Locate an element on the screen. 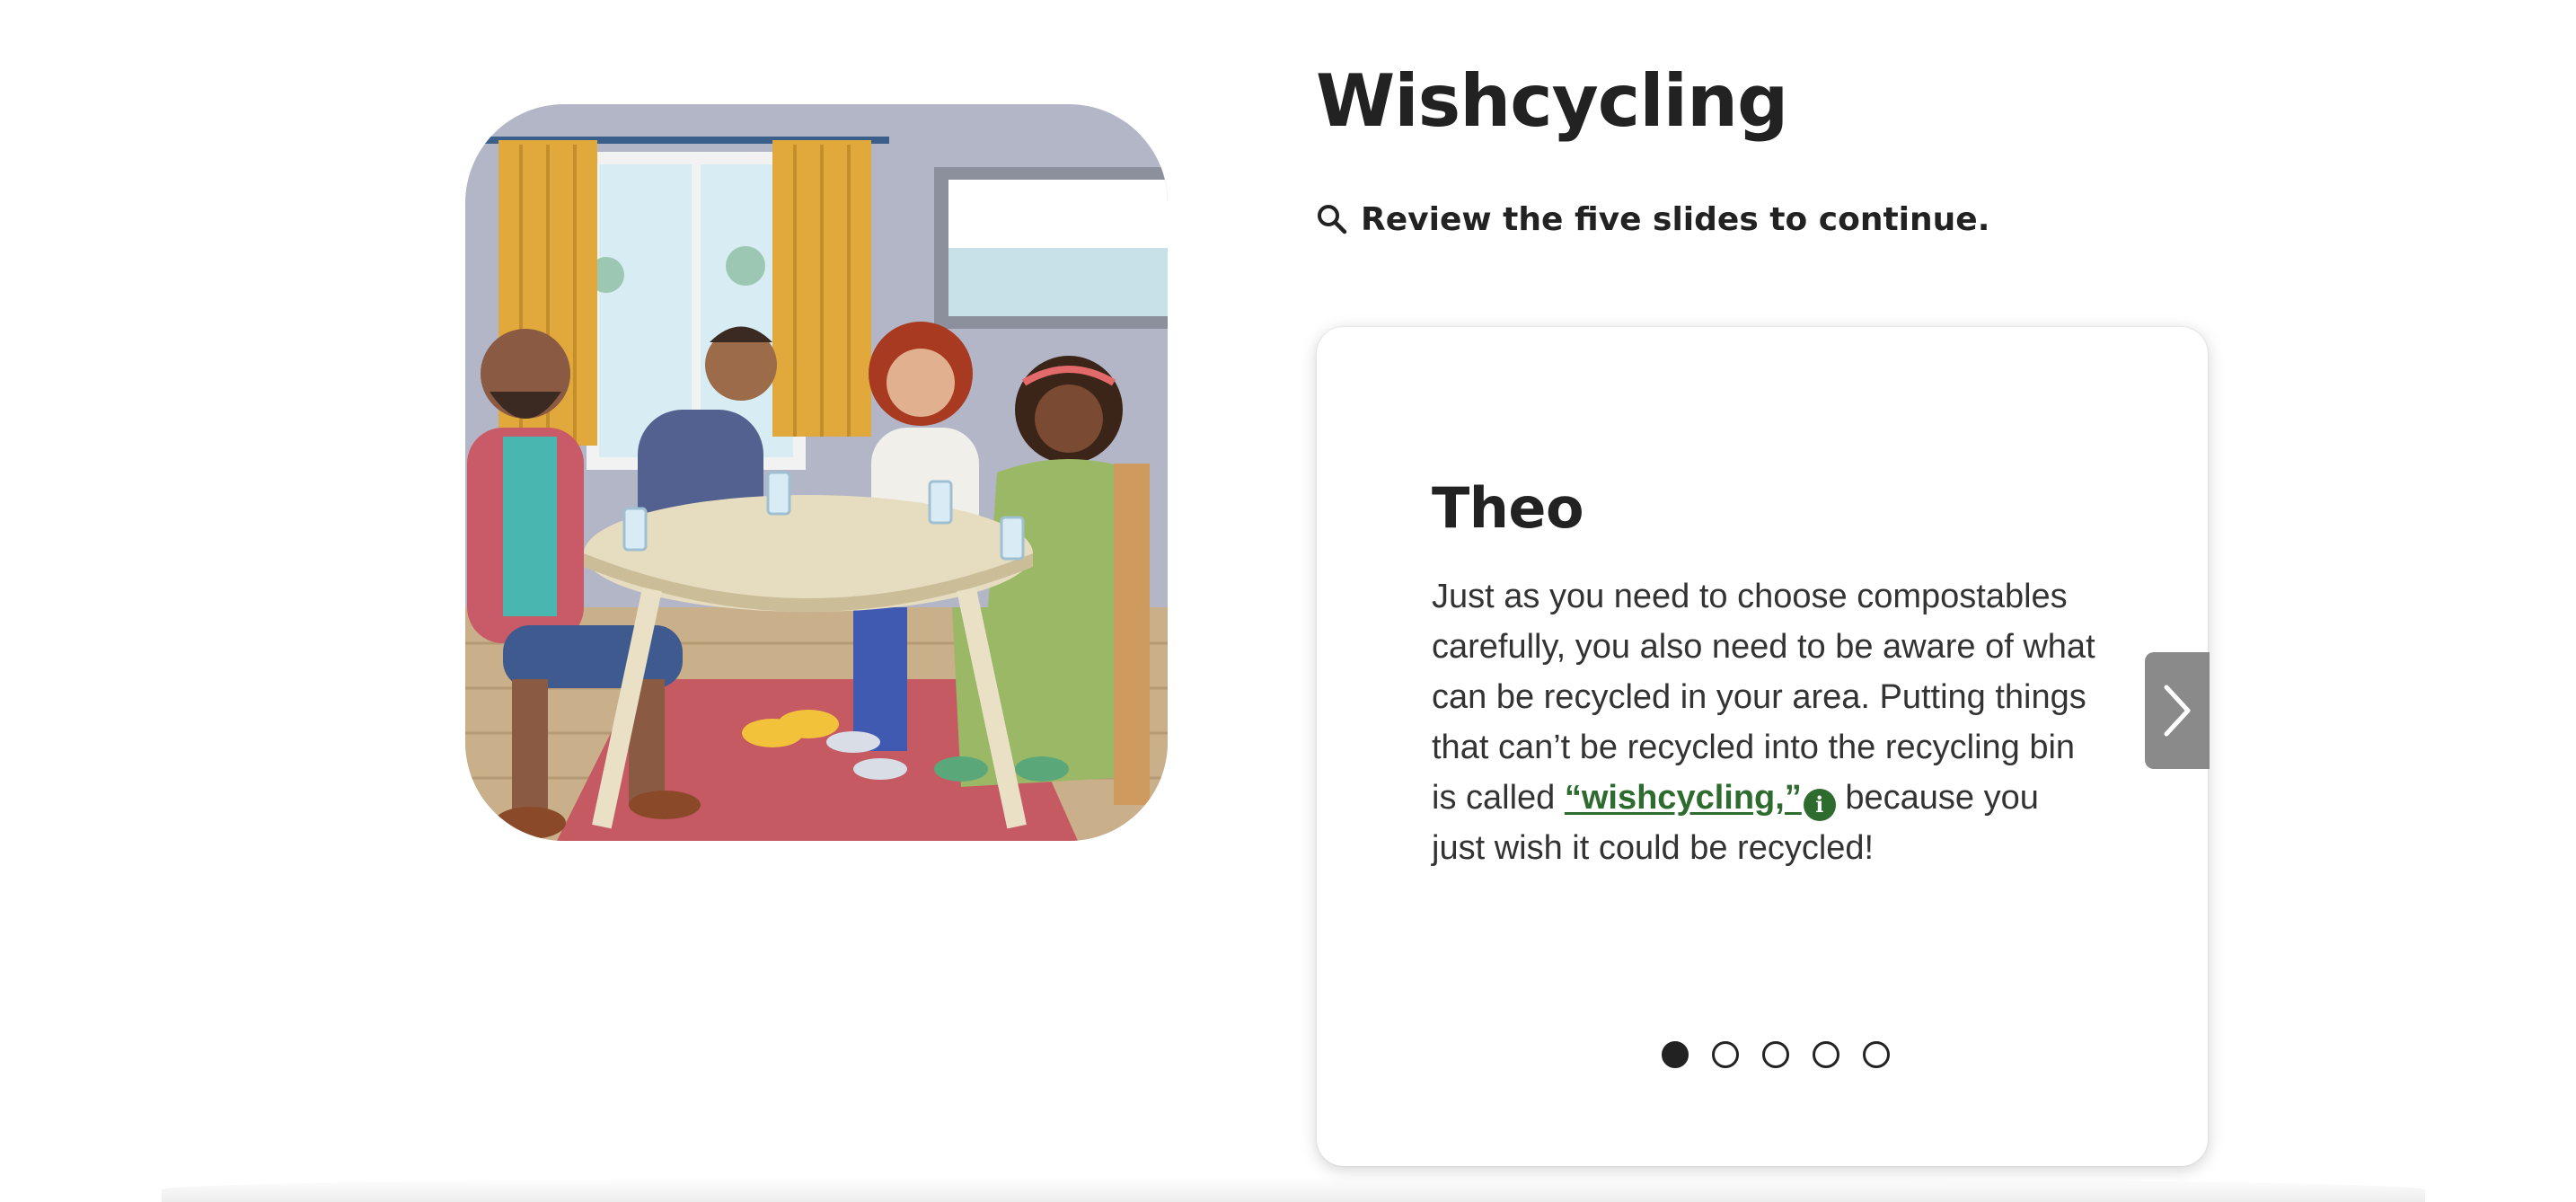  instruction: Review the five slides to continue. is located at coordinates (1652, 219).